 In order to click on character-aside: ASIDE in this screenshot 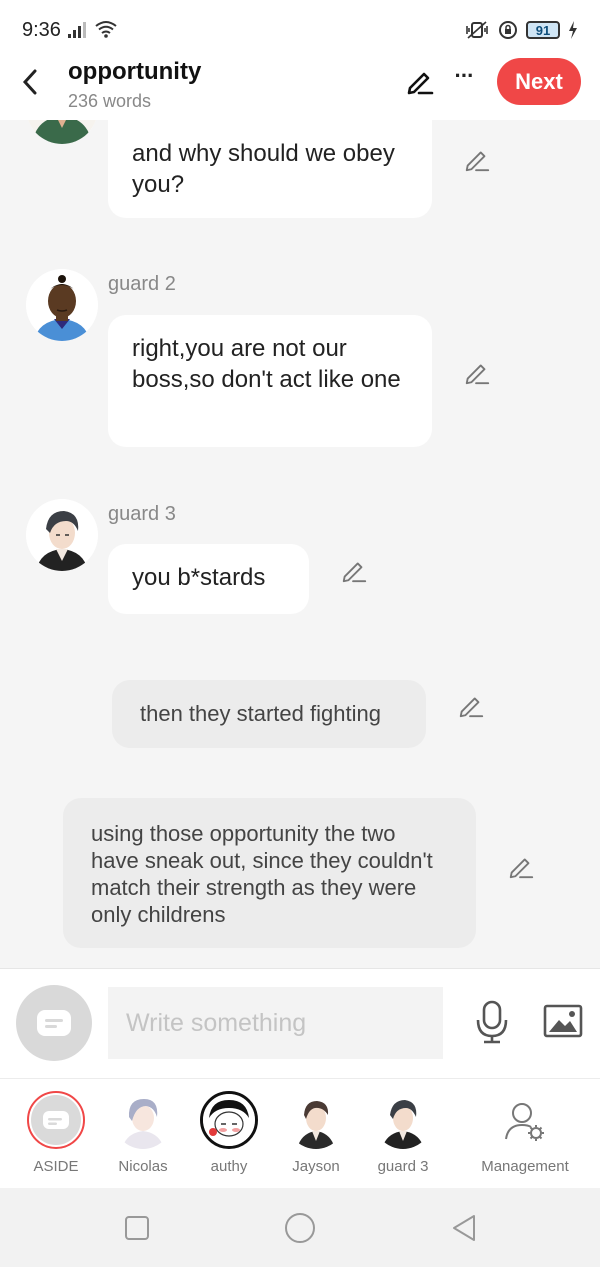, I will do `click(57, 1136)`.